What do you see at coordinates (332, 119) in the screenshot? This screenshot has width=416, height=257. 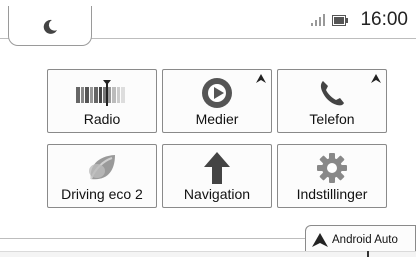 I see `tile-label: Telefon` at bounding box center [332, 119].